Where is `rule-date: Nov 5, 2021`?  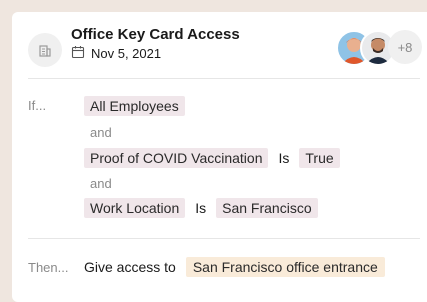
rule-date: Nov 5, 2021 is located at coordinates (116, 53).